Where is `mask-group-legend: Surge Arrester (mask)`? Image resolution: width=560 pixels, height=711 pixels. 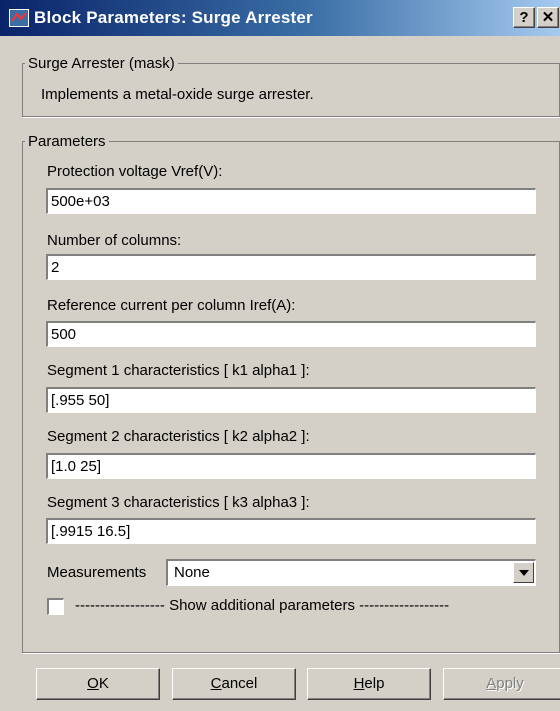
mask-group-legend: Surge Arrester (mask) is located at coordinates (101, 63).